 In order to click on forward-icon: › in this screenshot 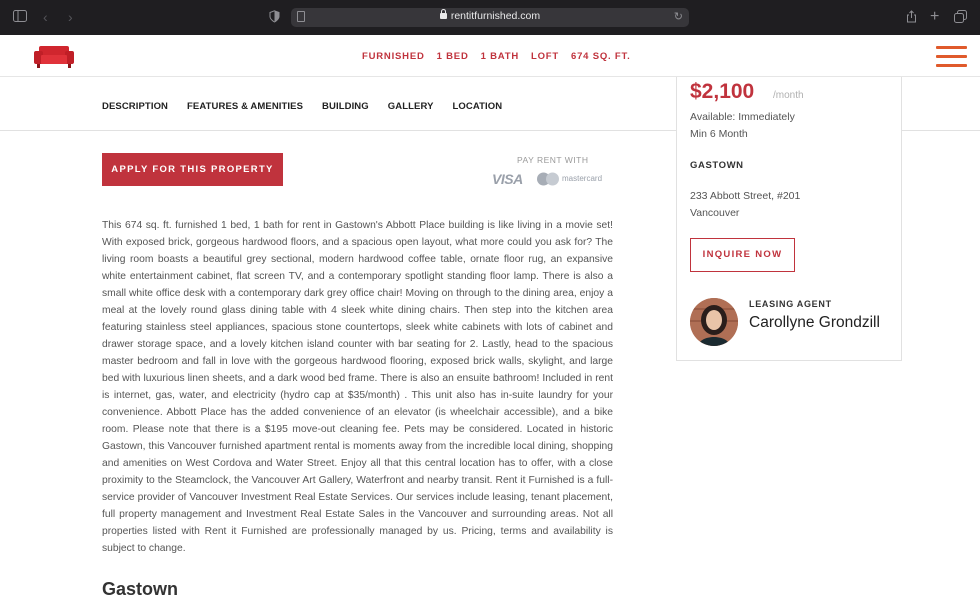, I will do `click(70, 17)`.